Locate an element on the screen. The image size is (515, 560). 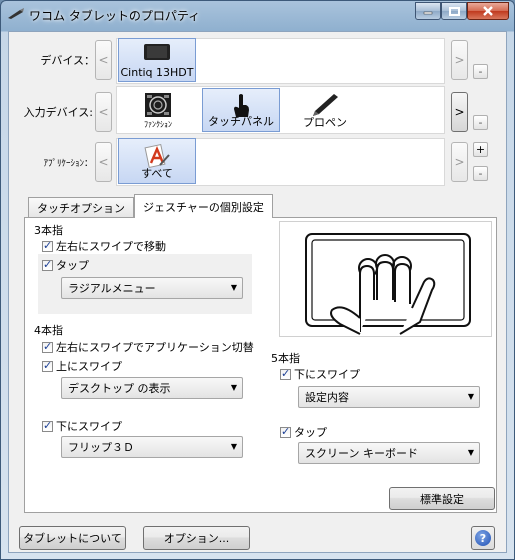
app-tile-all: すべて is located at coordinates (157, 161).